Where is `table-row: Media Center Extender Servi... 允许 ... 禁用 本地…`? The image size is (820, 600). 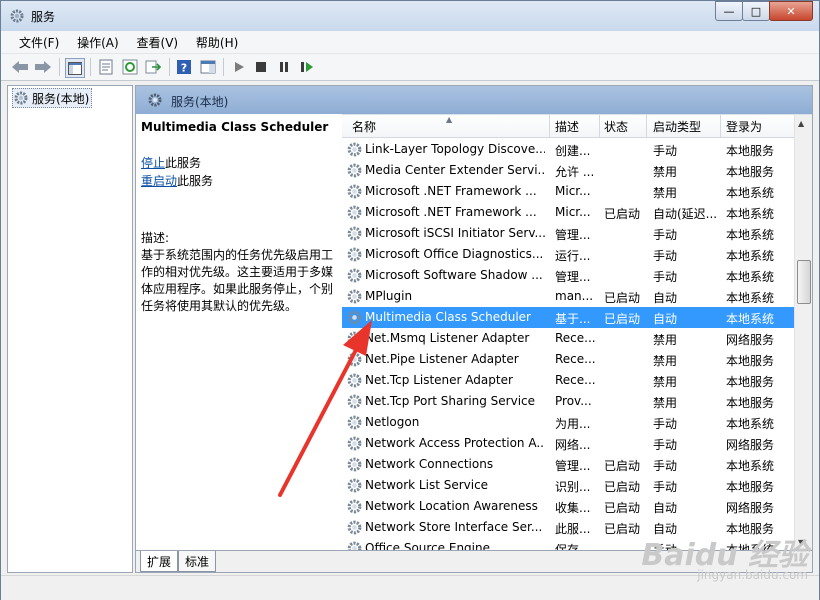
table-row: Media Center Extender Servi... 允许 ... 禁用 本地… is located at coordinates (568, 170).